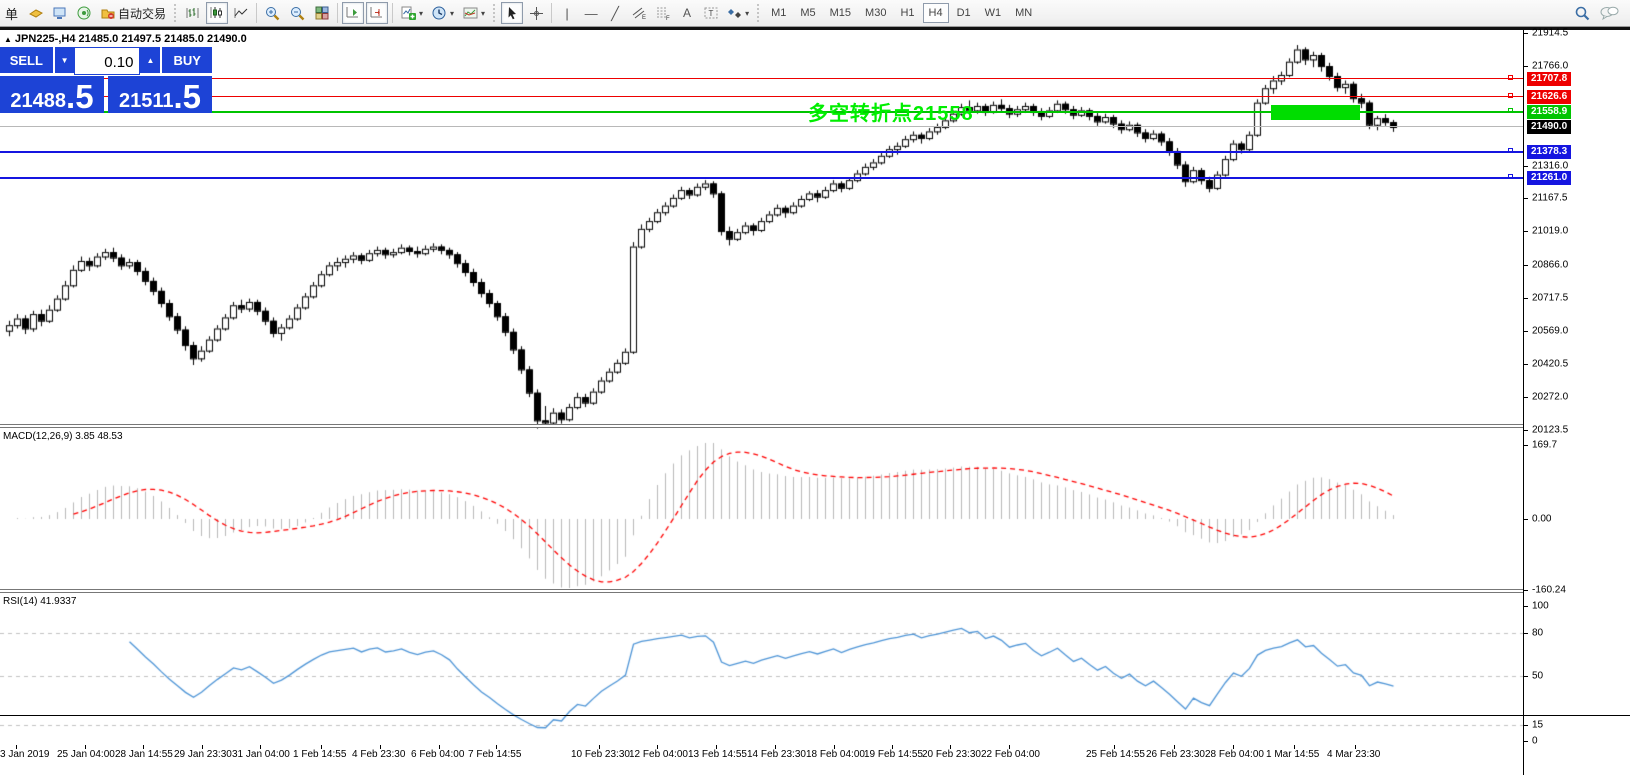 The height and width of the screenshot is (775, 1630). What do you see at coordinates (993, 13) in the screenshot?
I see `timeframe-button-w1: W1` at bounding box center [993, 13].